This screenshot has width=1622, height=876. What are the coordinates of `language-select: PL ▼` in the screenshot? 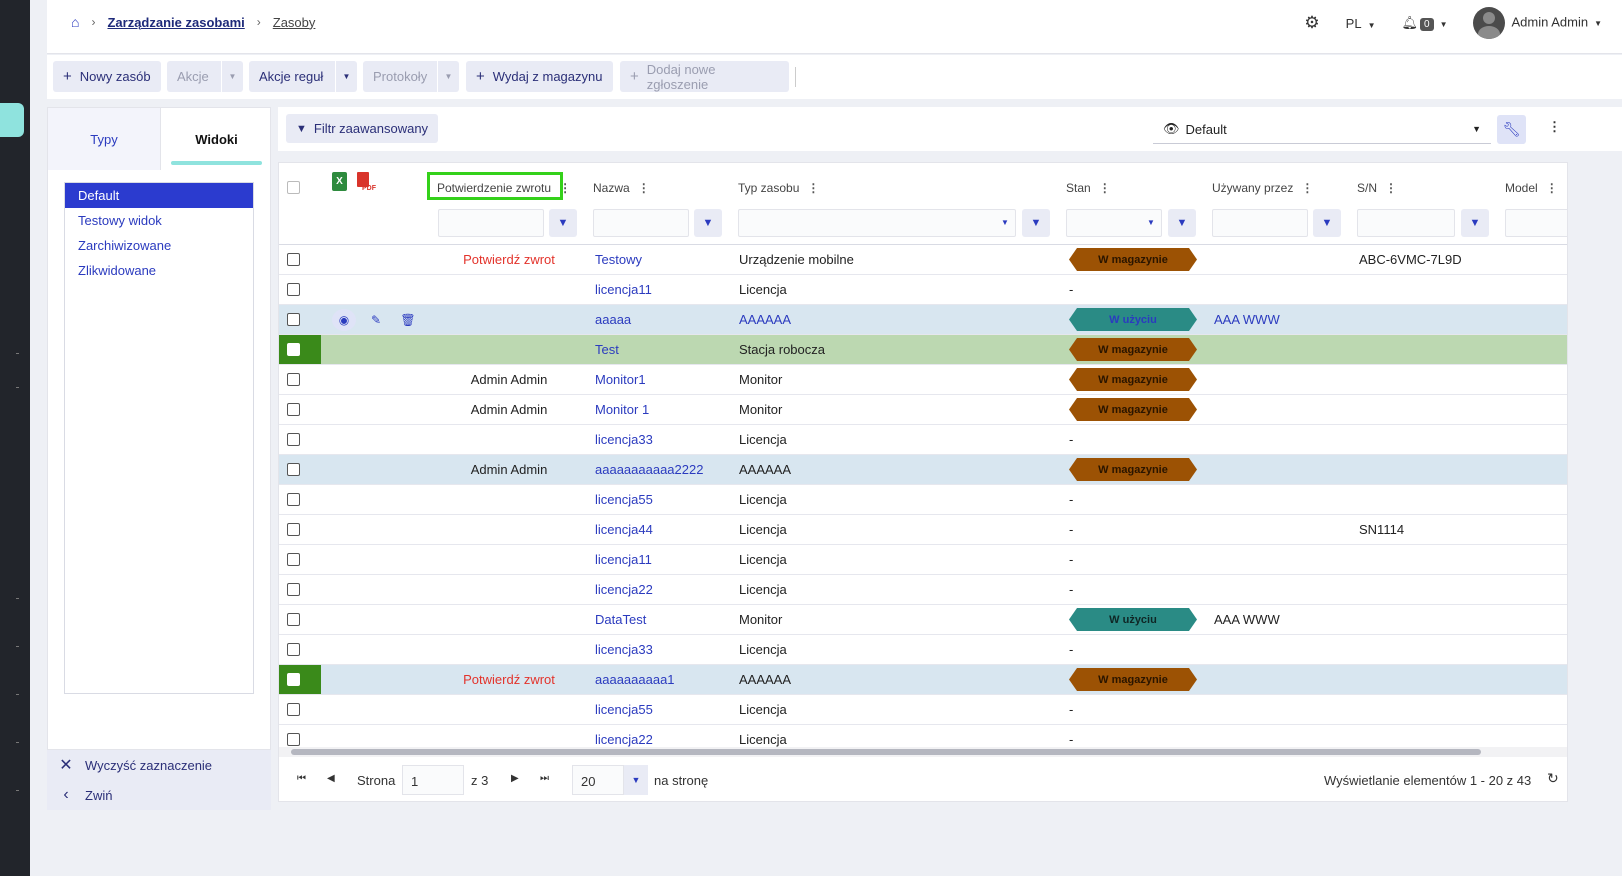 It's located at (1361, 23).